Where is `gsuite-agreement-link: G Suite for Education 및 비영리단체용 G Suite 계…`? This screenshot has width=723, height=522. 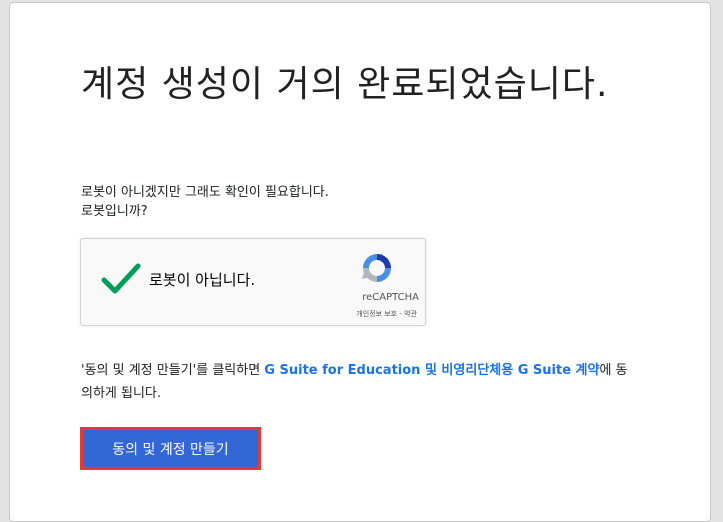 gsuite-agreement-link: G Suite for Education 및 비영리단체용 G Suite 계… is located at coordinates (431, 370).